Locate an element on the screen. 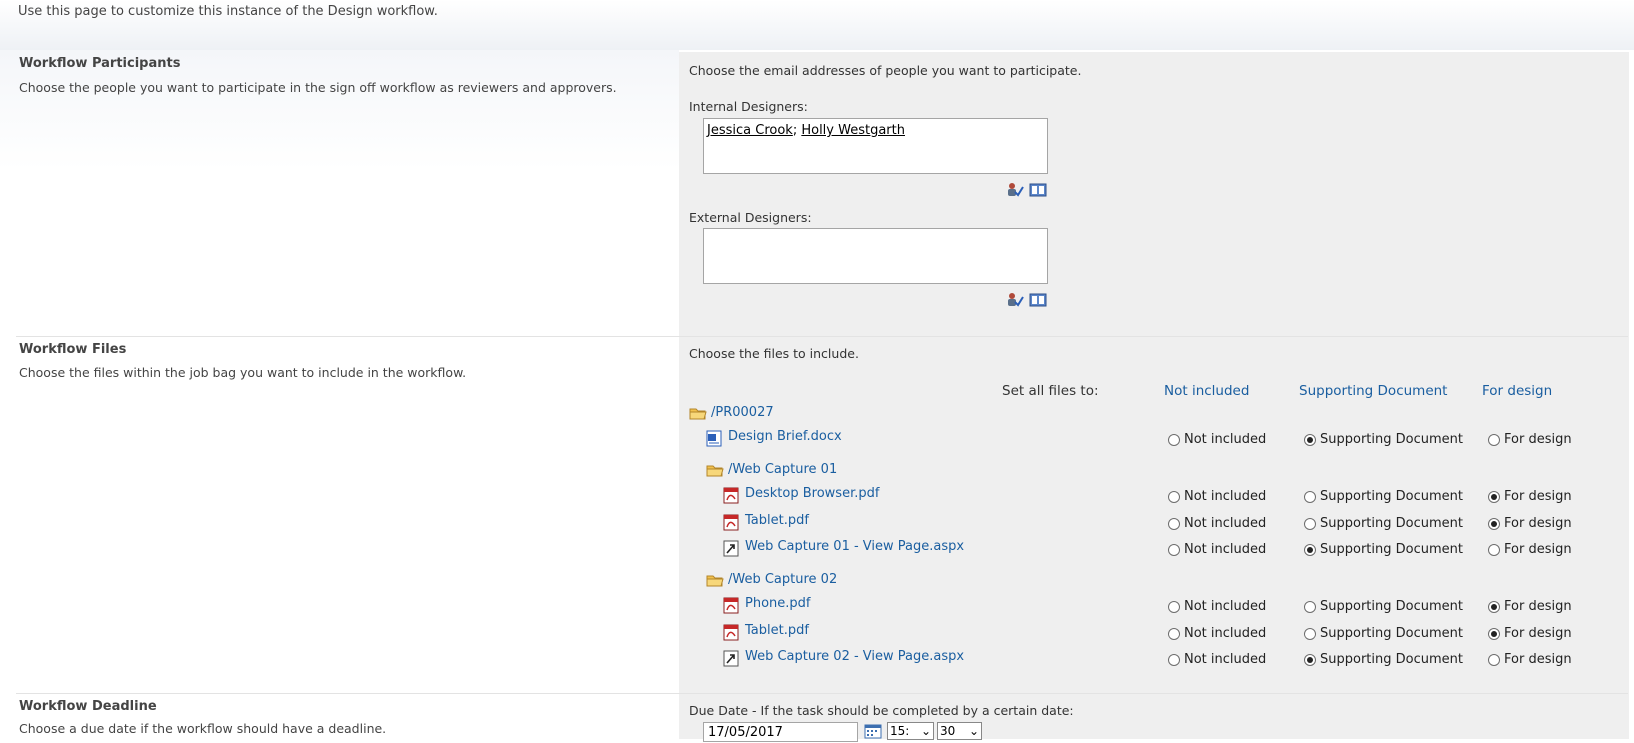  file-link: Phone.pdf is located at coordinates (777, 603).